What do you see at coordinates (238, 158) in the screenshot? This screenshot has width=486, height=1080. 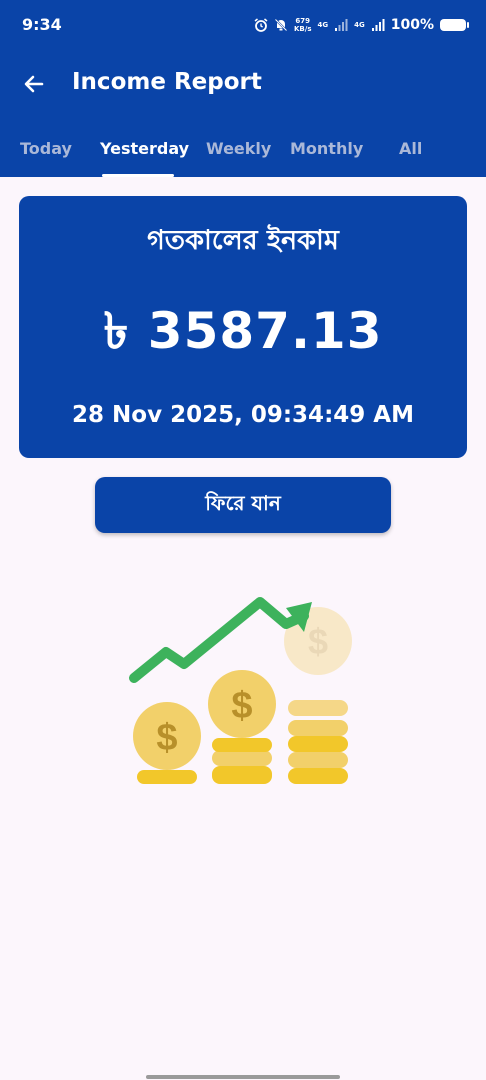 I see `tab-weekly: Weekly` at bounding box center [238, 158].